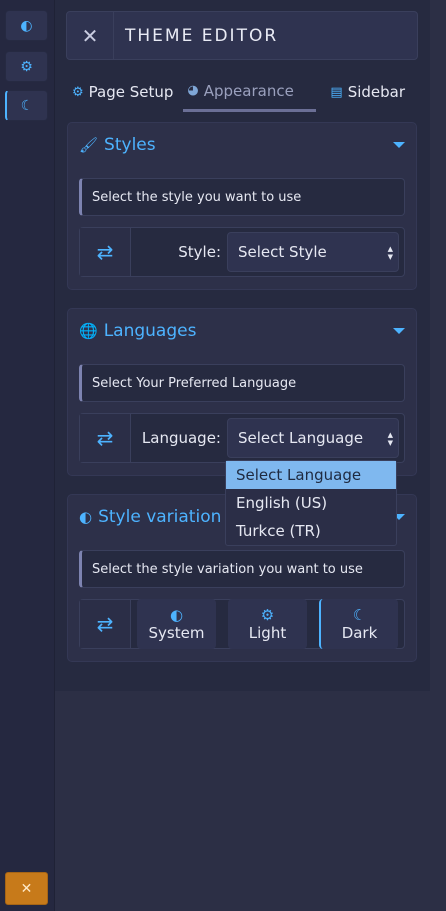  I want to click on languages-title: Languages, so click(150, 331).